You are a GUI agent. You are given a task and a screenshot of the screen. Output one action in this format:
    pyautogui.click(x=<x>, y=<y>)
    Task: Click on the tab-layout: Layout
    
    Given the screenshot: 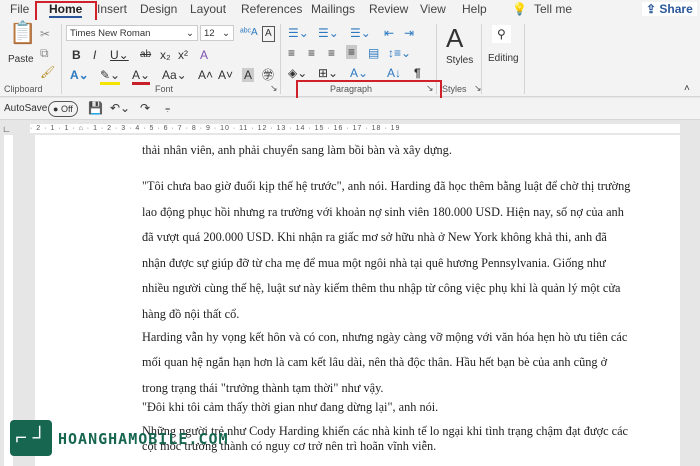 What is the action you would take?
    pyautogui.click(x=208, y=9)
    